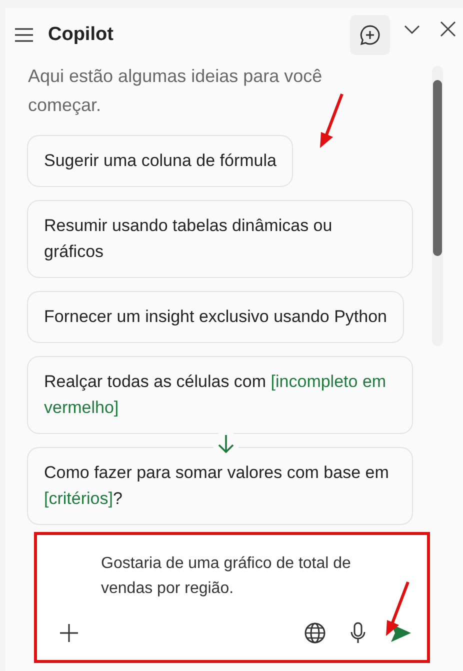  Describe the element at coordinates (69, 633) in the screenshot. I see `plus-icon` at that location.